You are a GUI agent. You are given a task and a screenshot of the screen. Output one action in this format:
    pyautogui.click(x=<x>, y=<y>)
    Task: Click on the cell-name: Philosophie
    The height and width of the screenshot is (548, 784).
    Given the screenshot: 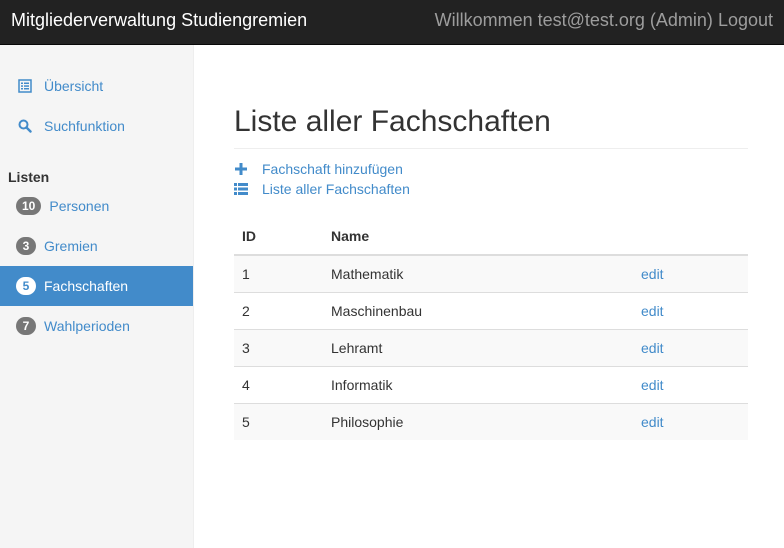 What is the action you would take?
    pyautogui.click(x=478, y=421)
    